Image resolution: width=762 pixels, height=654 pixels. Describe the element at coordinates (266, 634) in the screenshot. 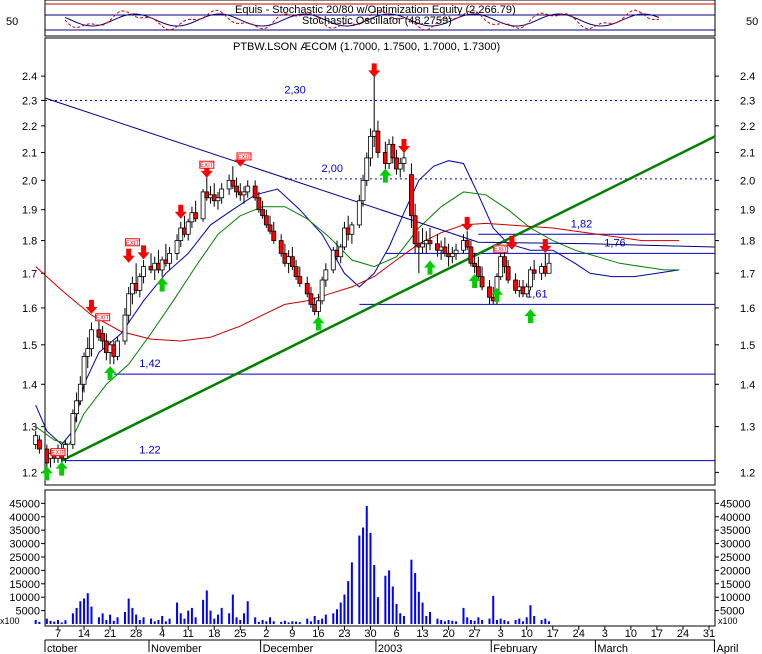

I see `x-tick-label: 2` at that location.